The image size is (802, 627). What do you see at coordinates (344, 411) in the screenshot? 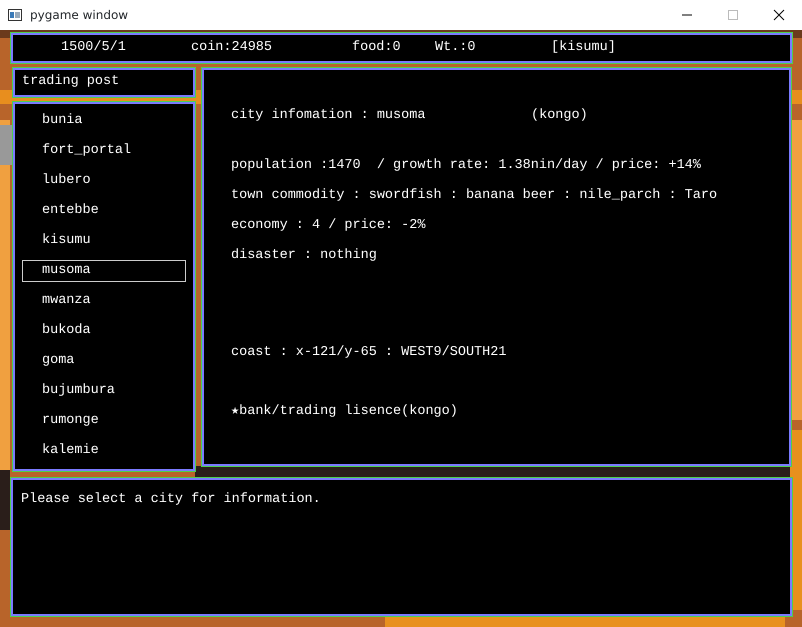
I see `licence-line: ★bank/trading lisence(kongo)` at bounding box center [344, 411].